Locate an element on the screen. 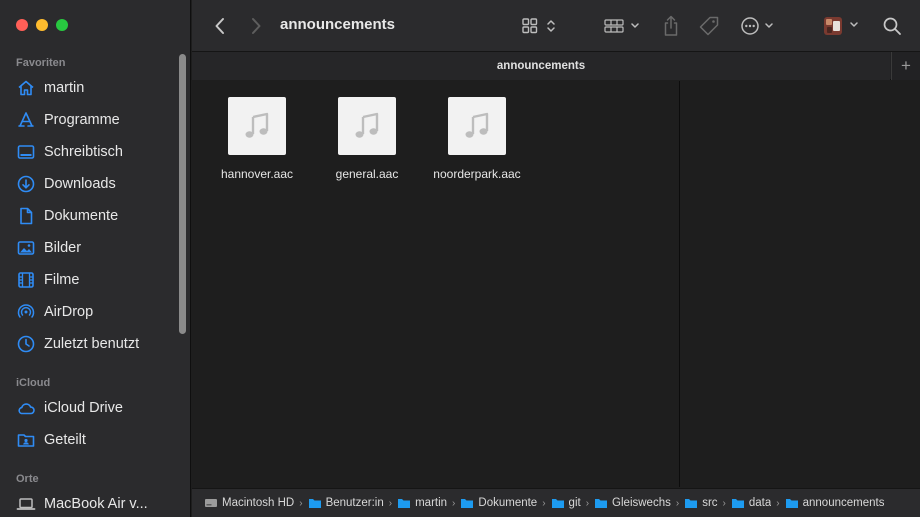 Image resolution: width=920 pixels, height=517 pixels. chevron-right-icon is located at coordinates (256, 26).